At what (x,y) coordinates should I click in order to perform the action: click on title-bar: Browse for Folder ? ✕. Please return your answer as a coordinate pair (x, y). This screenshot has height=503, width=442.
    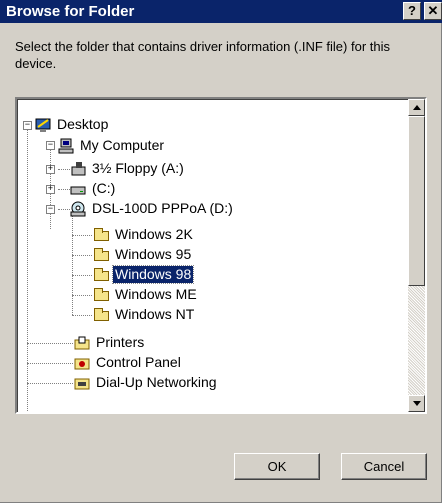
    Looking at the image, I should click on (221, 11).